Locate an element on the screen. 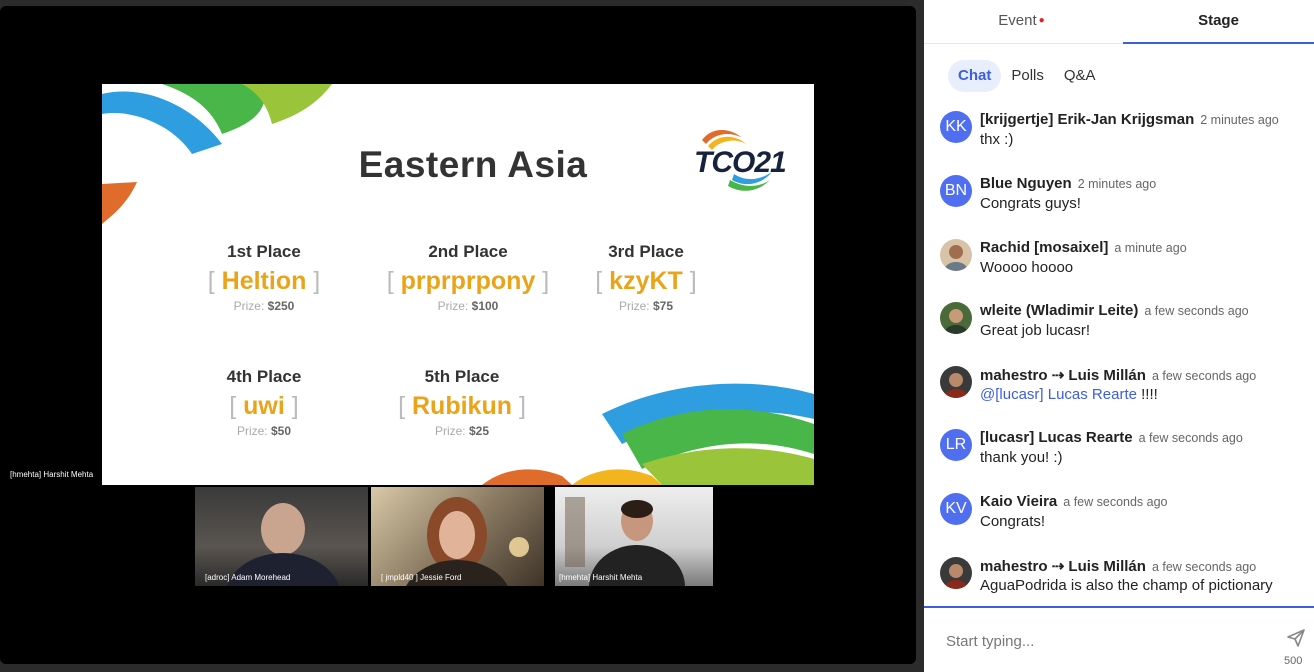  message-author: Rachid [mosaixel] is located at coordinates (1044, 247).